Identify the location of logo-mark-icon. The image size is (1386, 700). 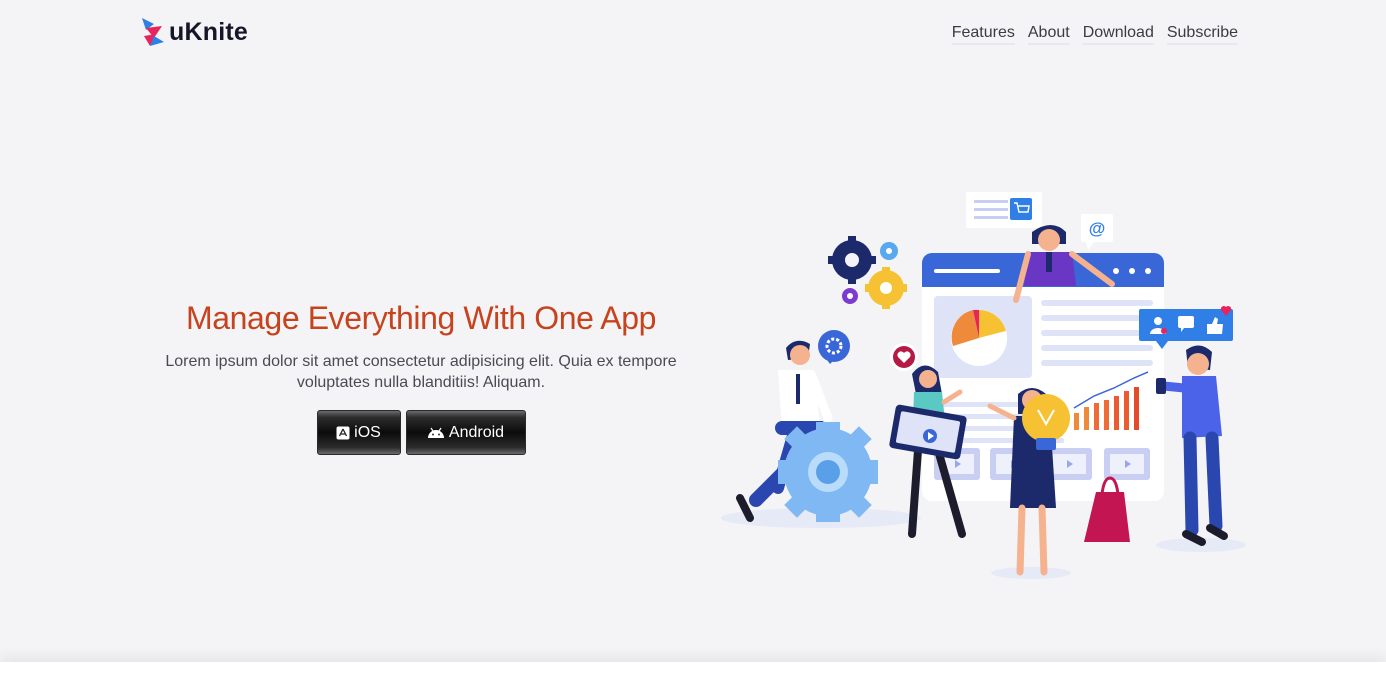
(153, 32).